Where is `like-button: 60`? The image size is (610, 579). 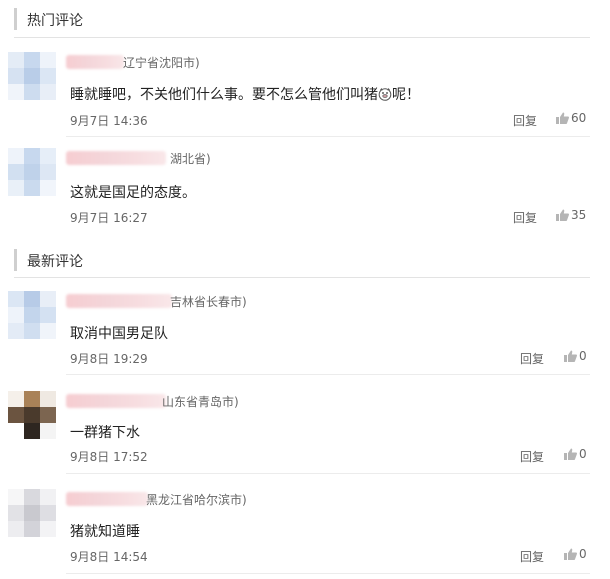
like-button: 60 is located at coordinates (571, 118).